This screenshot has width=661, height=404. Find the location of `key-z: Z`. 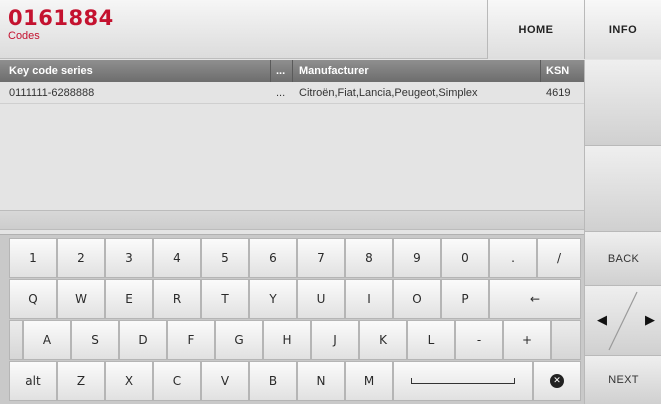

key-z: Z is located at coordinates (81, 381).